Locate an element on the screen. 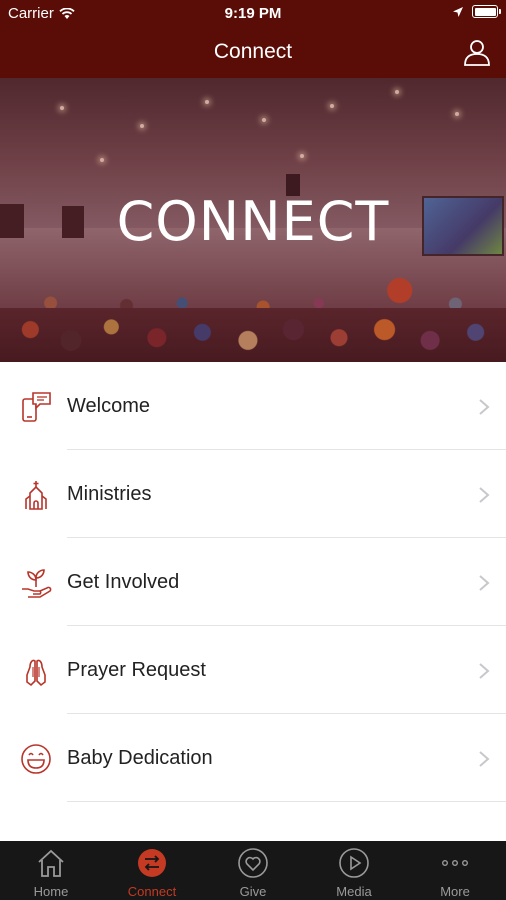  status-right is located at coordinates (476, 11).